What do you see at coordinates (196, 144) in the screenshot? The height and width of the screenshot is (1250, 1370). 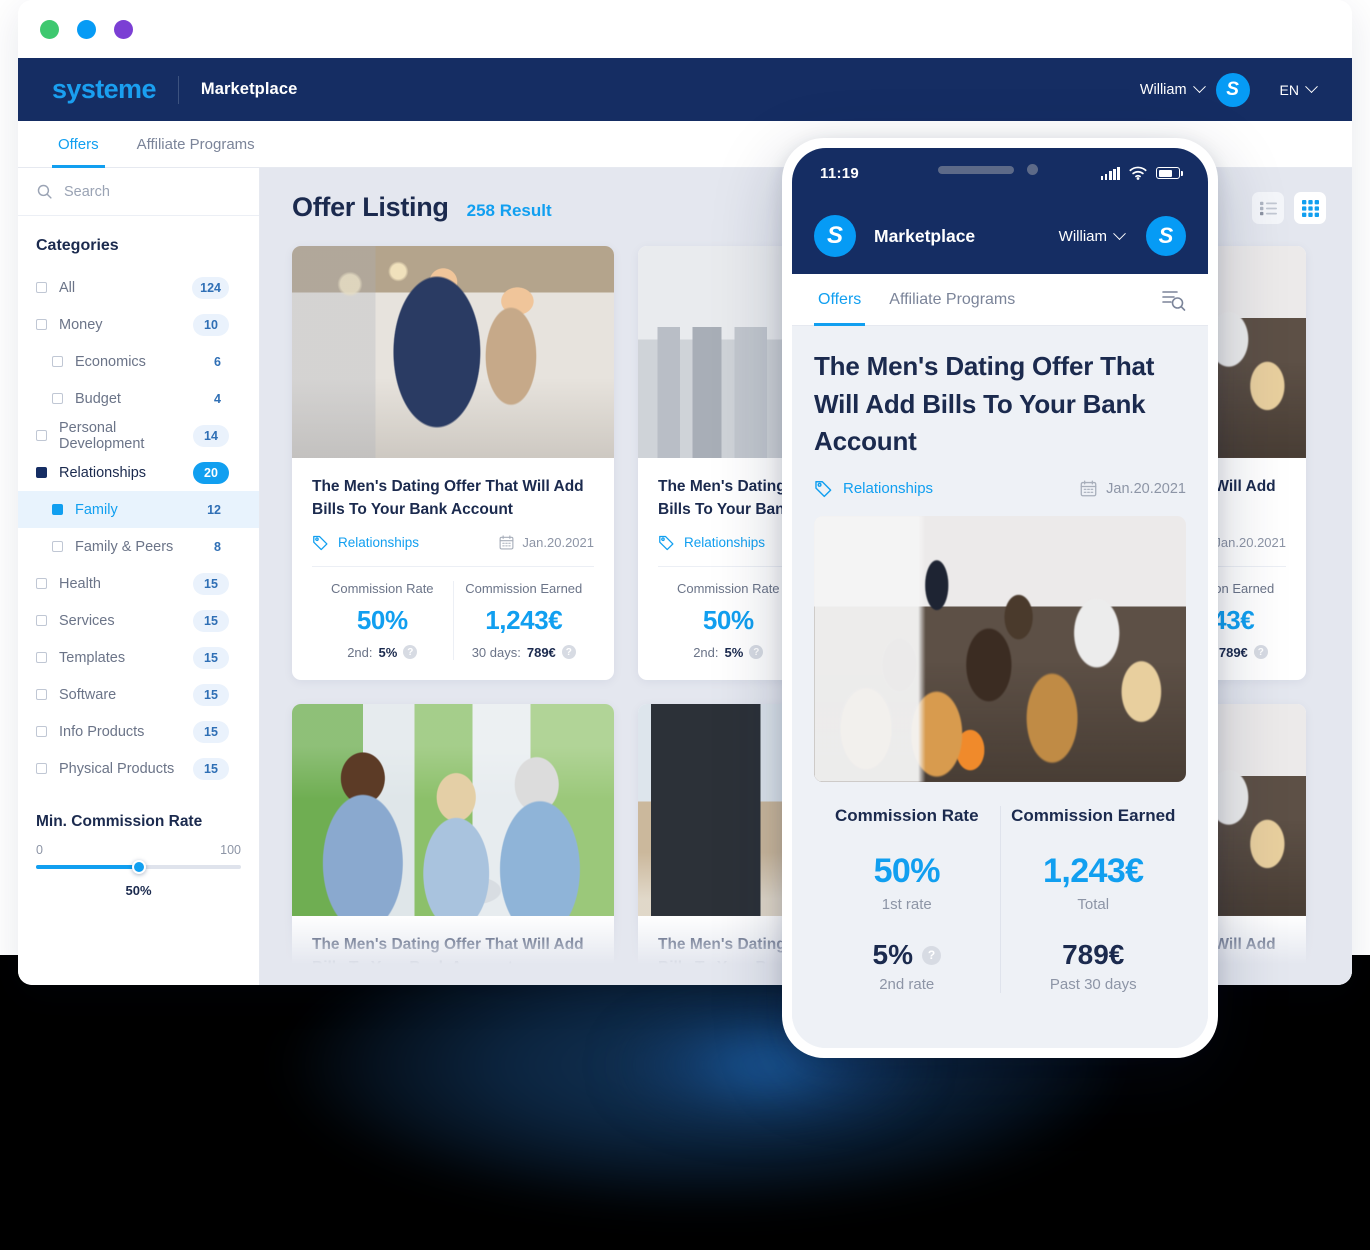 I see `tab-affiliate-programs: Affiliate Programs` at bounding box center [196, 144].